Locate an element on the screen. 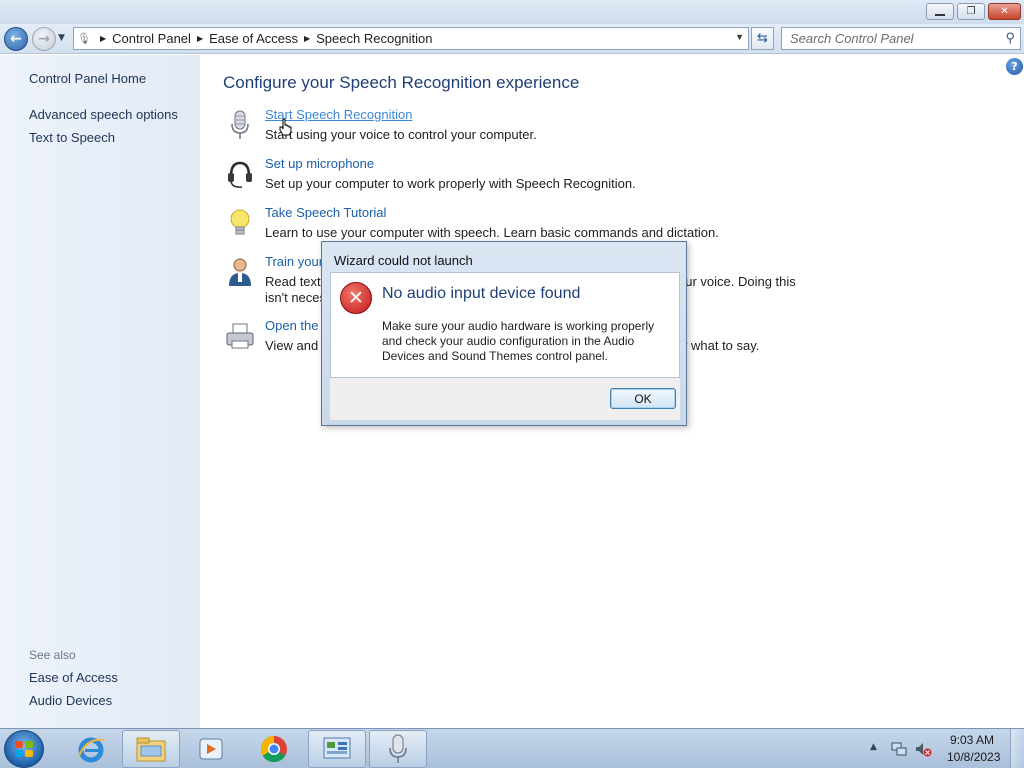  task-desc-open-speech-reference-card-right: w what to say. is located at coordinates (719, 345).